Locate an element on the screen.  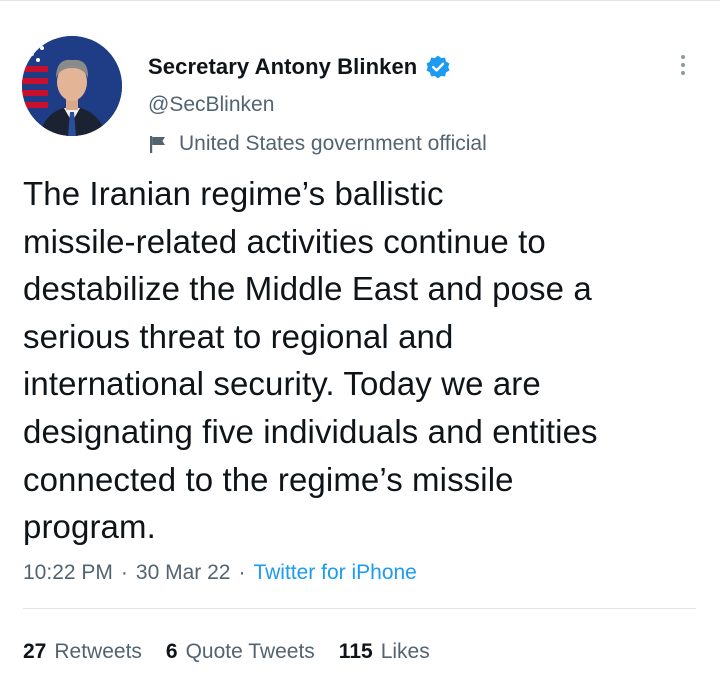
retweets-stat: 27 Retweets is located at coordinates (82, 652).